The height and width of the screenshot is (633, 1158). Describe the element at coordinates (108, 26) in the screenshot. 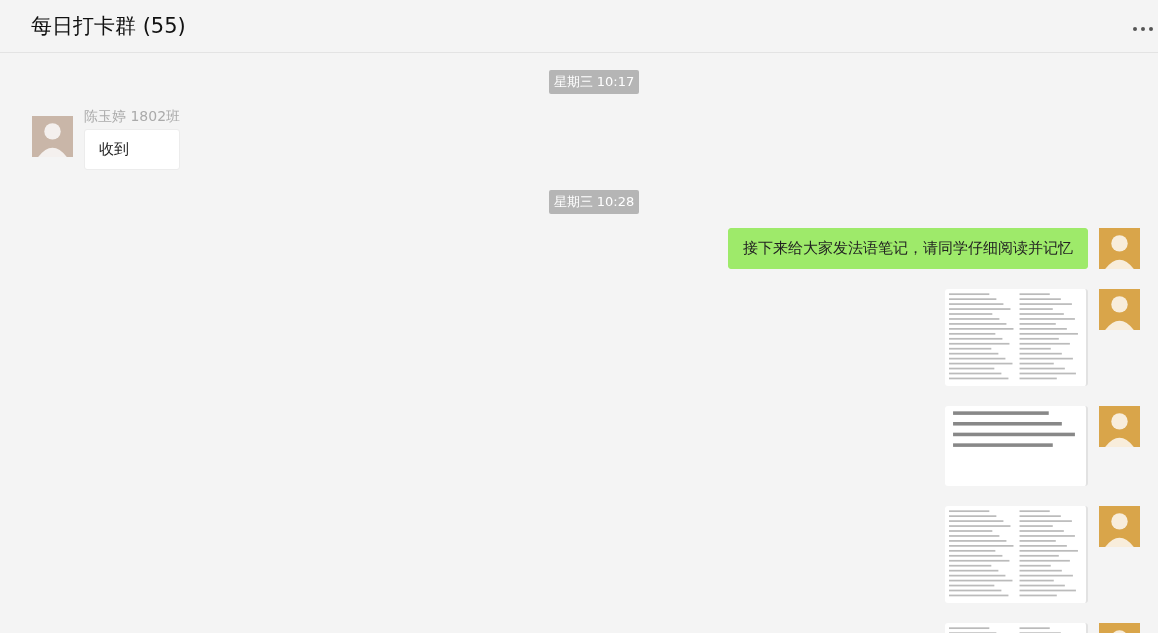

I see `chat-title: 每日打卡群 (55)` at that location.